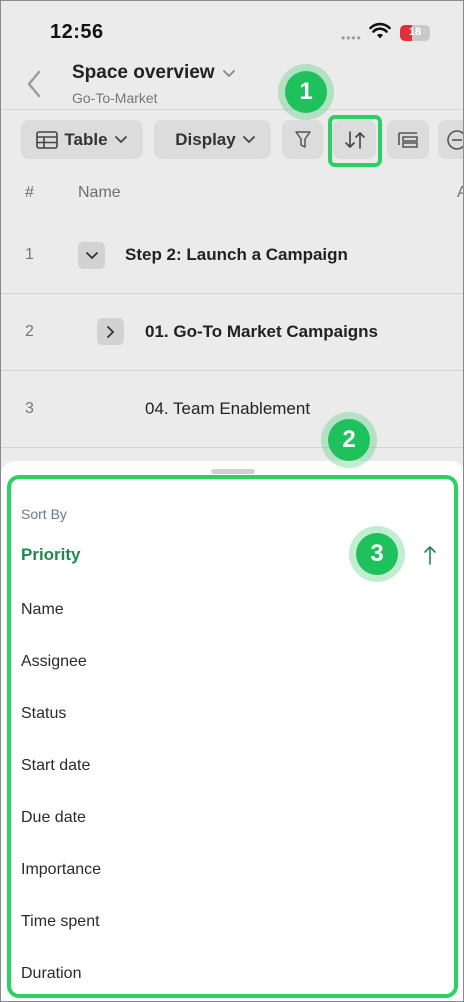 The image size is (464, 1002). What do you see at coordinates (430, 555) in the screenshot?
I see `arrow-up-icon` at bounding box center [430, 555].